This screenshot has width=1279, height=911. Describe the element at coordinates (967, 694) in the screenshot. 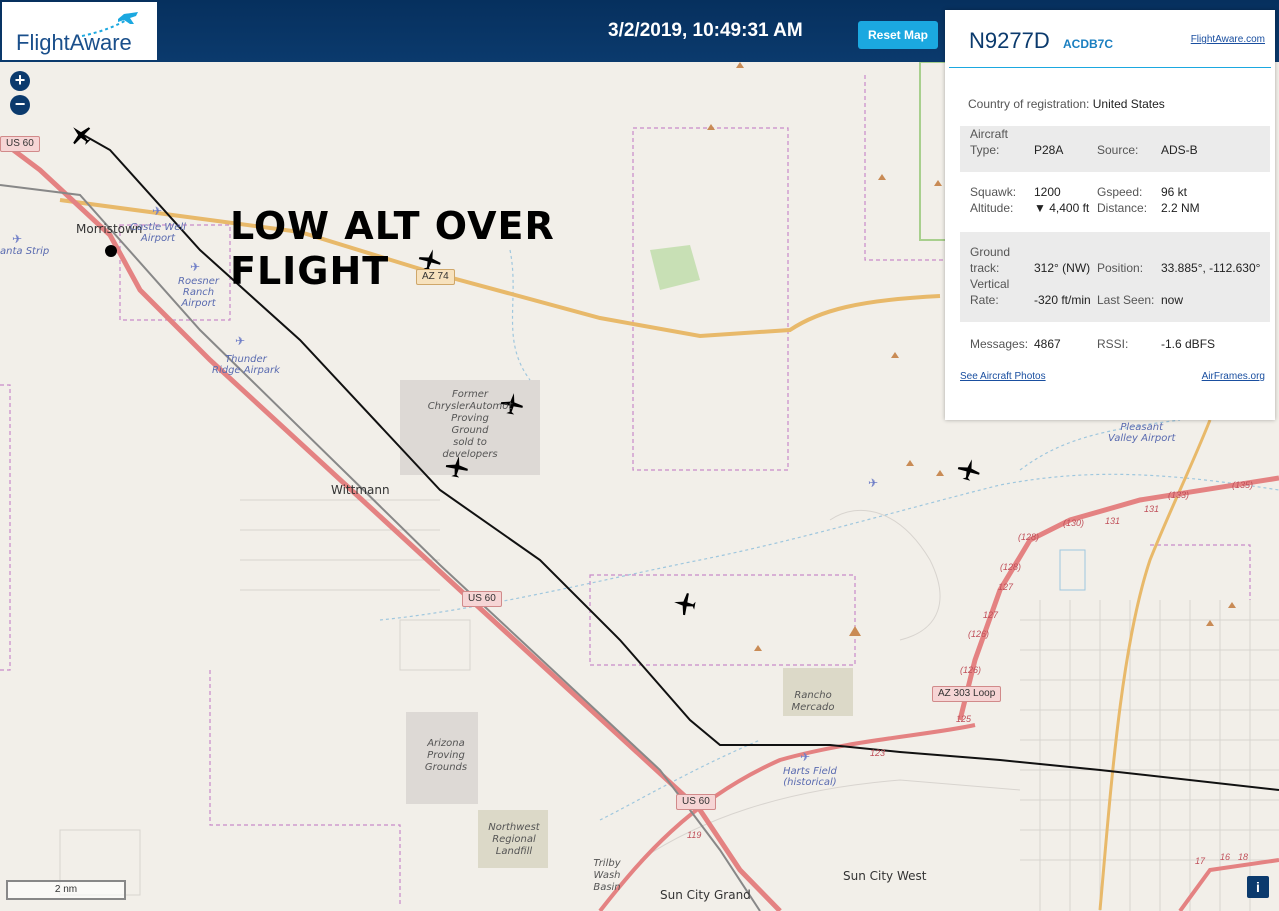

I see `road-shield-az303: AZ 303 Loop` at that location.